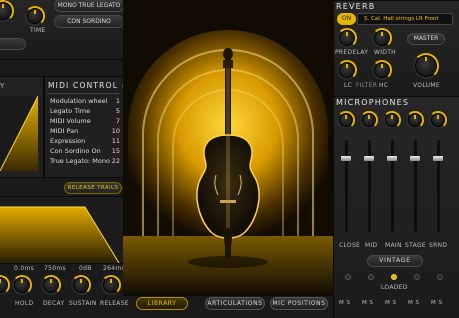 Image resolution: width=459 pixels, height=318 pixels. Describe the element at coordinates (51, 285) in the screenshot. I see `decay-knob` at that location.